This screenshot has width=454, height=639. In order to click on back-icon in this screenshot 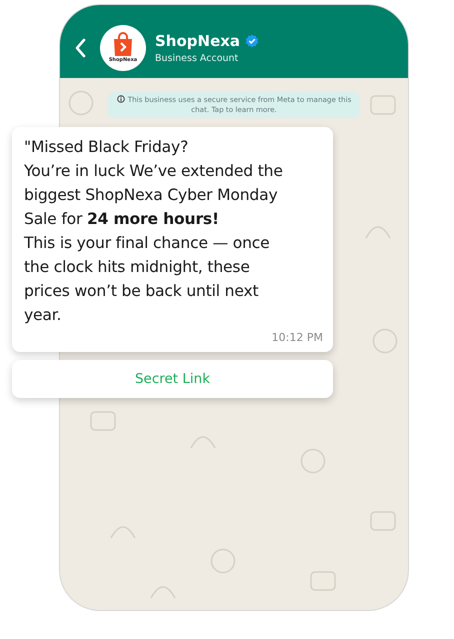, I will do `click(80, 48)`.